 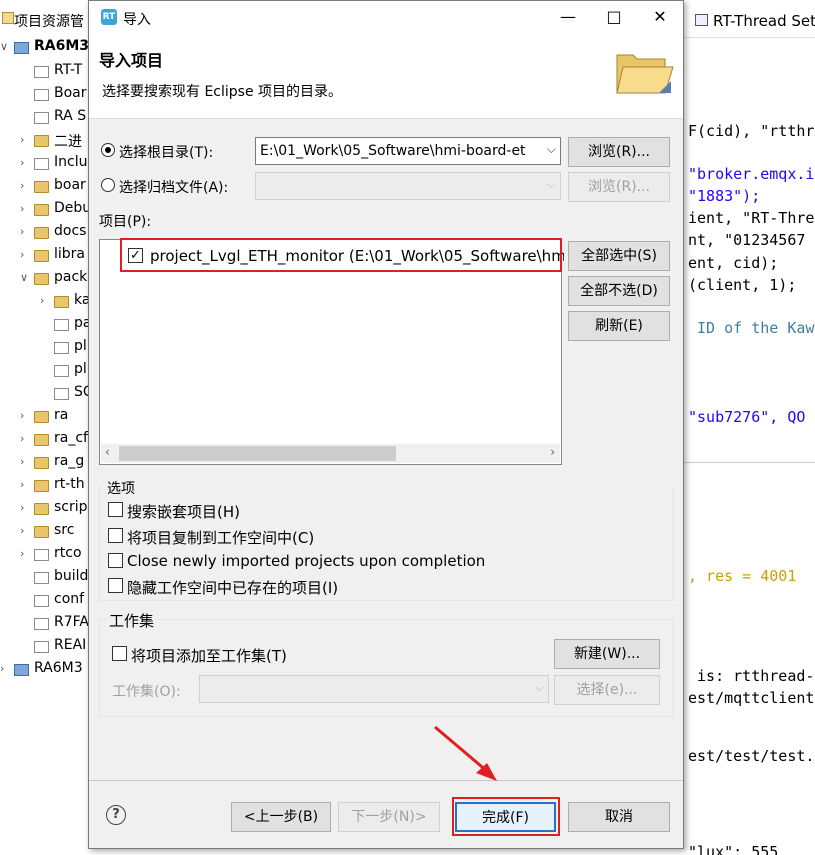 I want to click on code-line: ient, "RT-Threa, so click(x=751, y=218).